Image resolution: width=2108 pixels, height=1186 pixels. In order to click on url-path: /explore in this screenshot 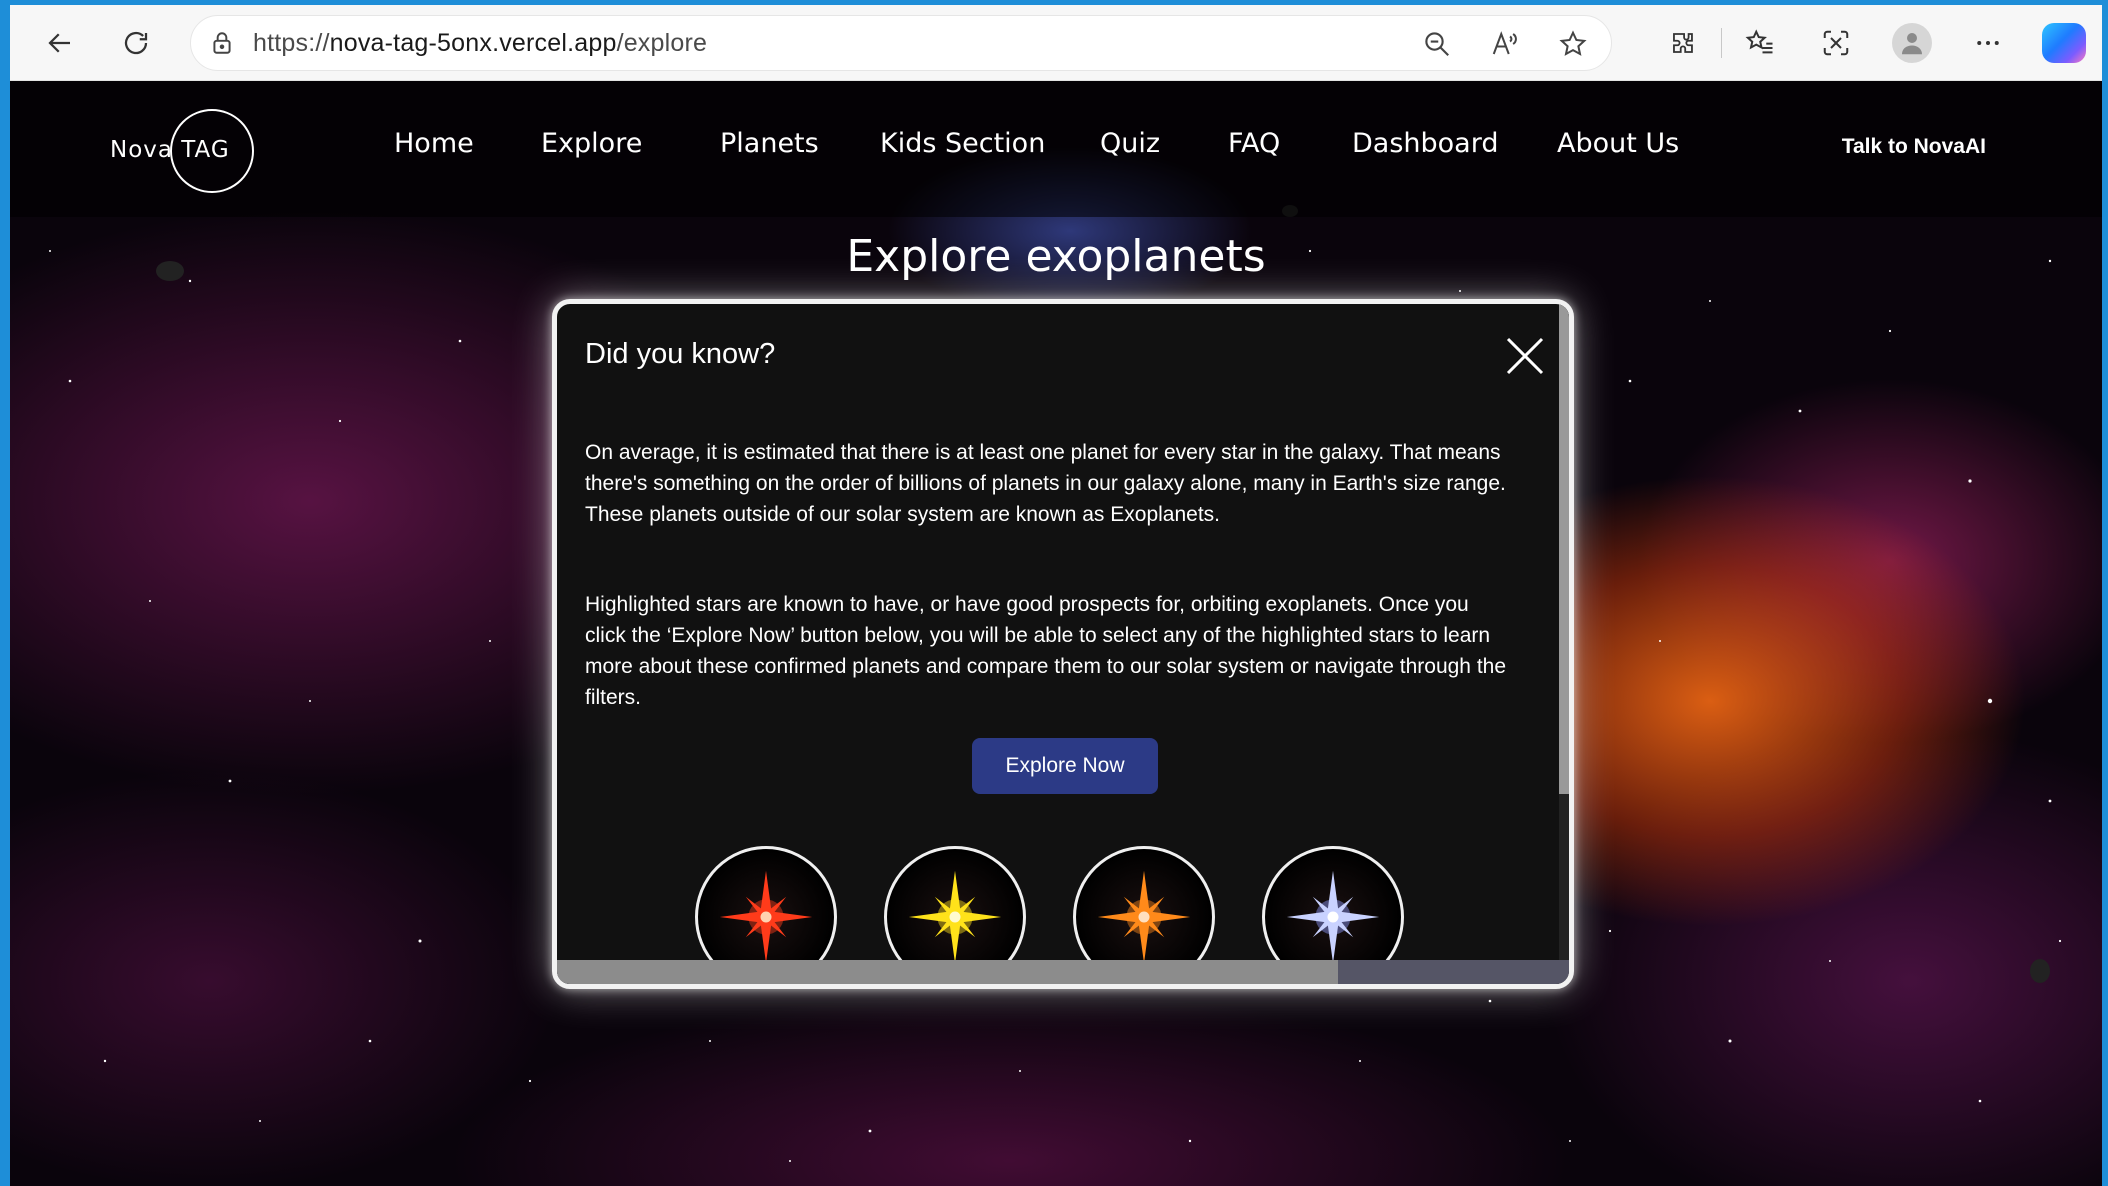, I will do `click(662, 42)`.